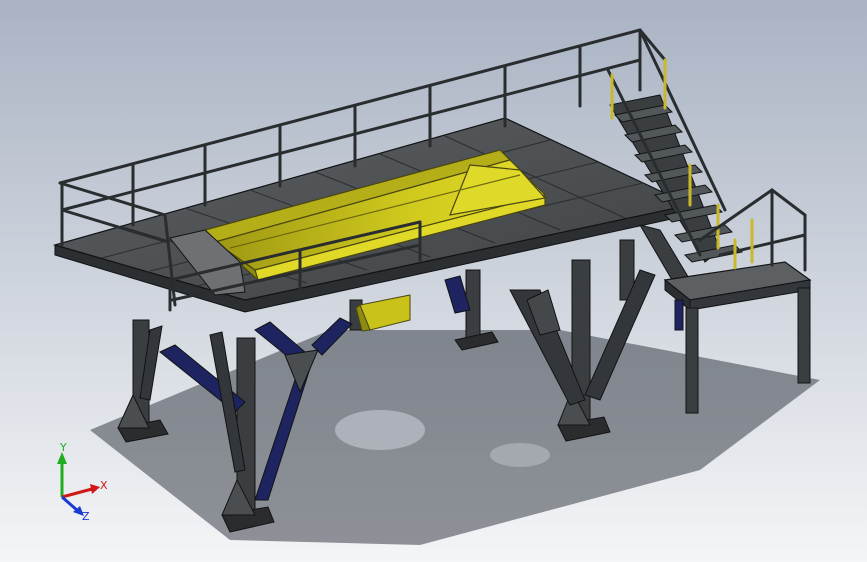  What do you see at coordinates (804, 335) in the screenshot?
I see `landing-leg-right` at bounding box center [804, 335].